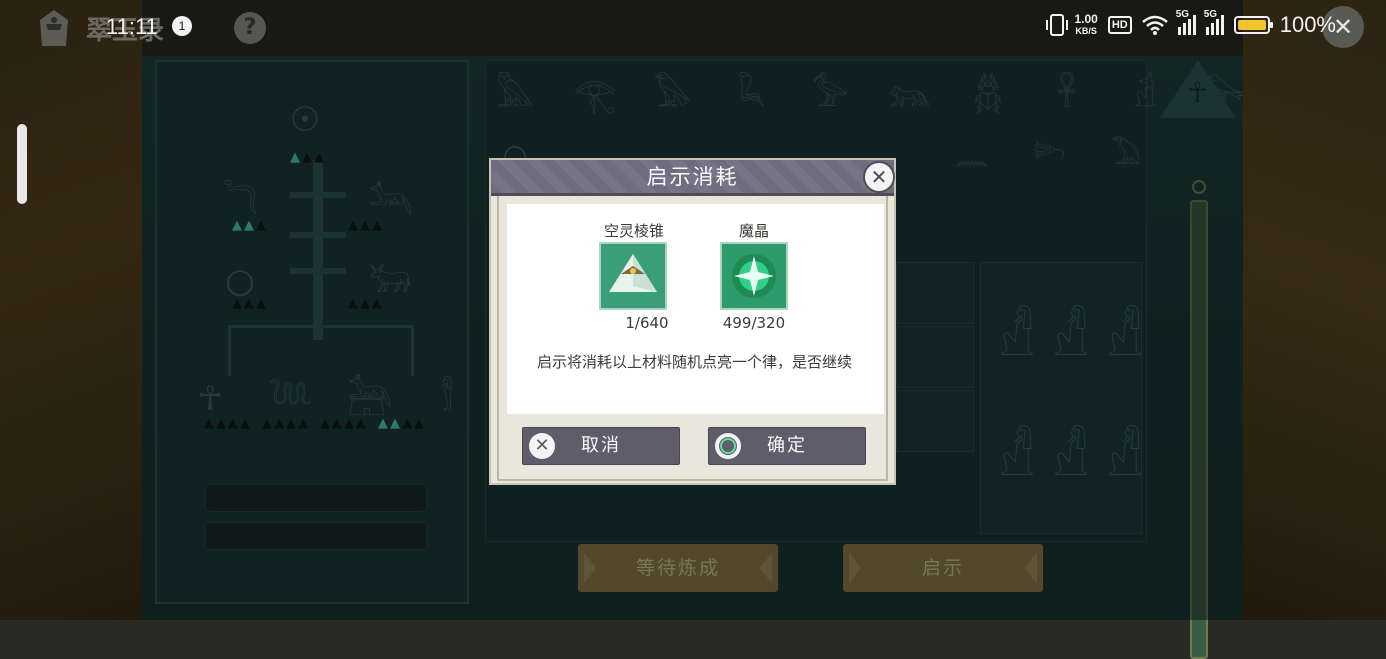 The width and height of the screenshot is (1386, 659). Describe the element at coordinates (694, 362) in the screenshot. I see `dialog-message: 启示将消耗以上材料随机点亮一个律，是否继续` at that location.